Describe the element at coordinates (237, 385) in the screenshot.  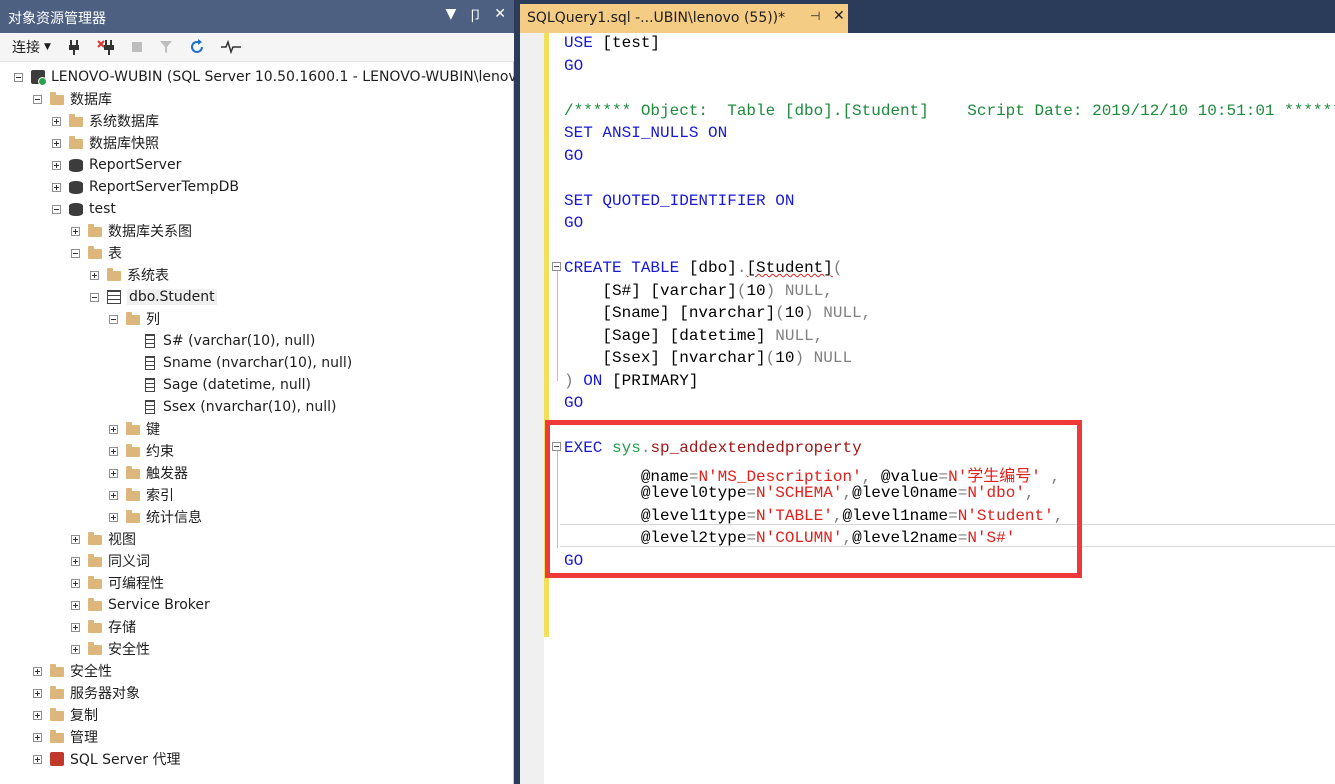
I see `tree-node-label: Sage (datetime, null)` at that location.